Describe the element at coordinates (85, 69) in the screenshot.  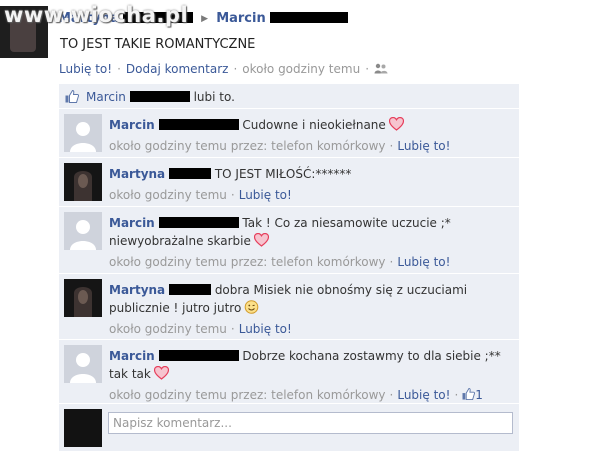
I see `like-link: Lubię to!` at that location.